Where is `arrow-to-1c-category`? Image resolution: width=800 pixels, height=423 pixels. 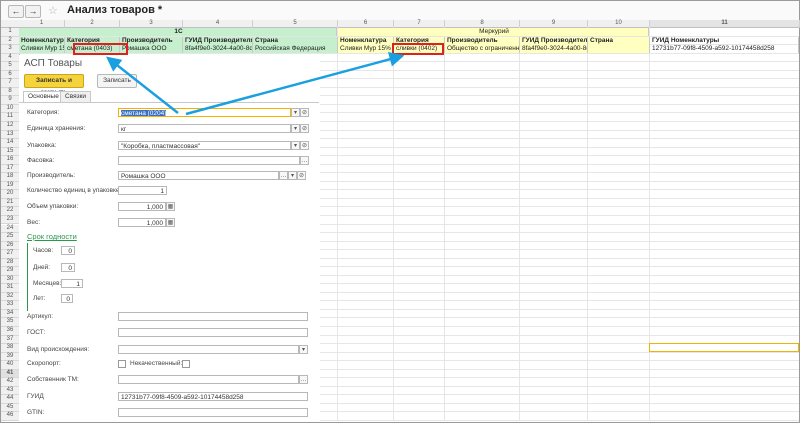
arrow-to-1c-category is located at coordinates (142, 85).